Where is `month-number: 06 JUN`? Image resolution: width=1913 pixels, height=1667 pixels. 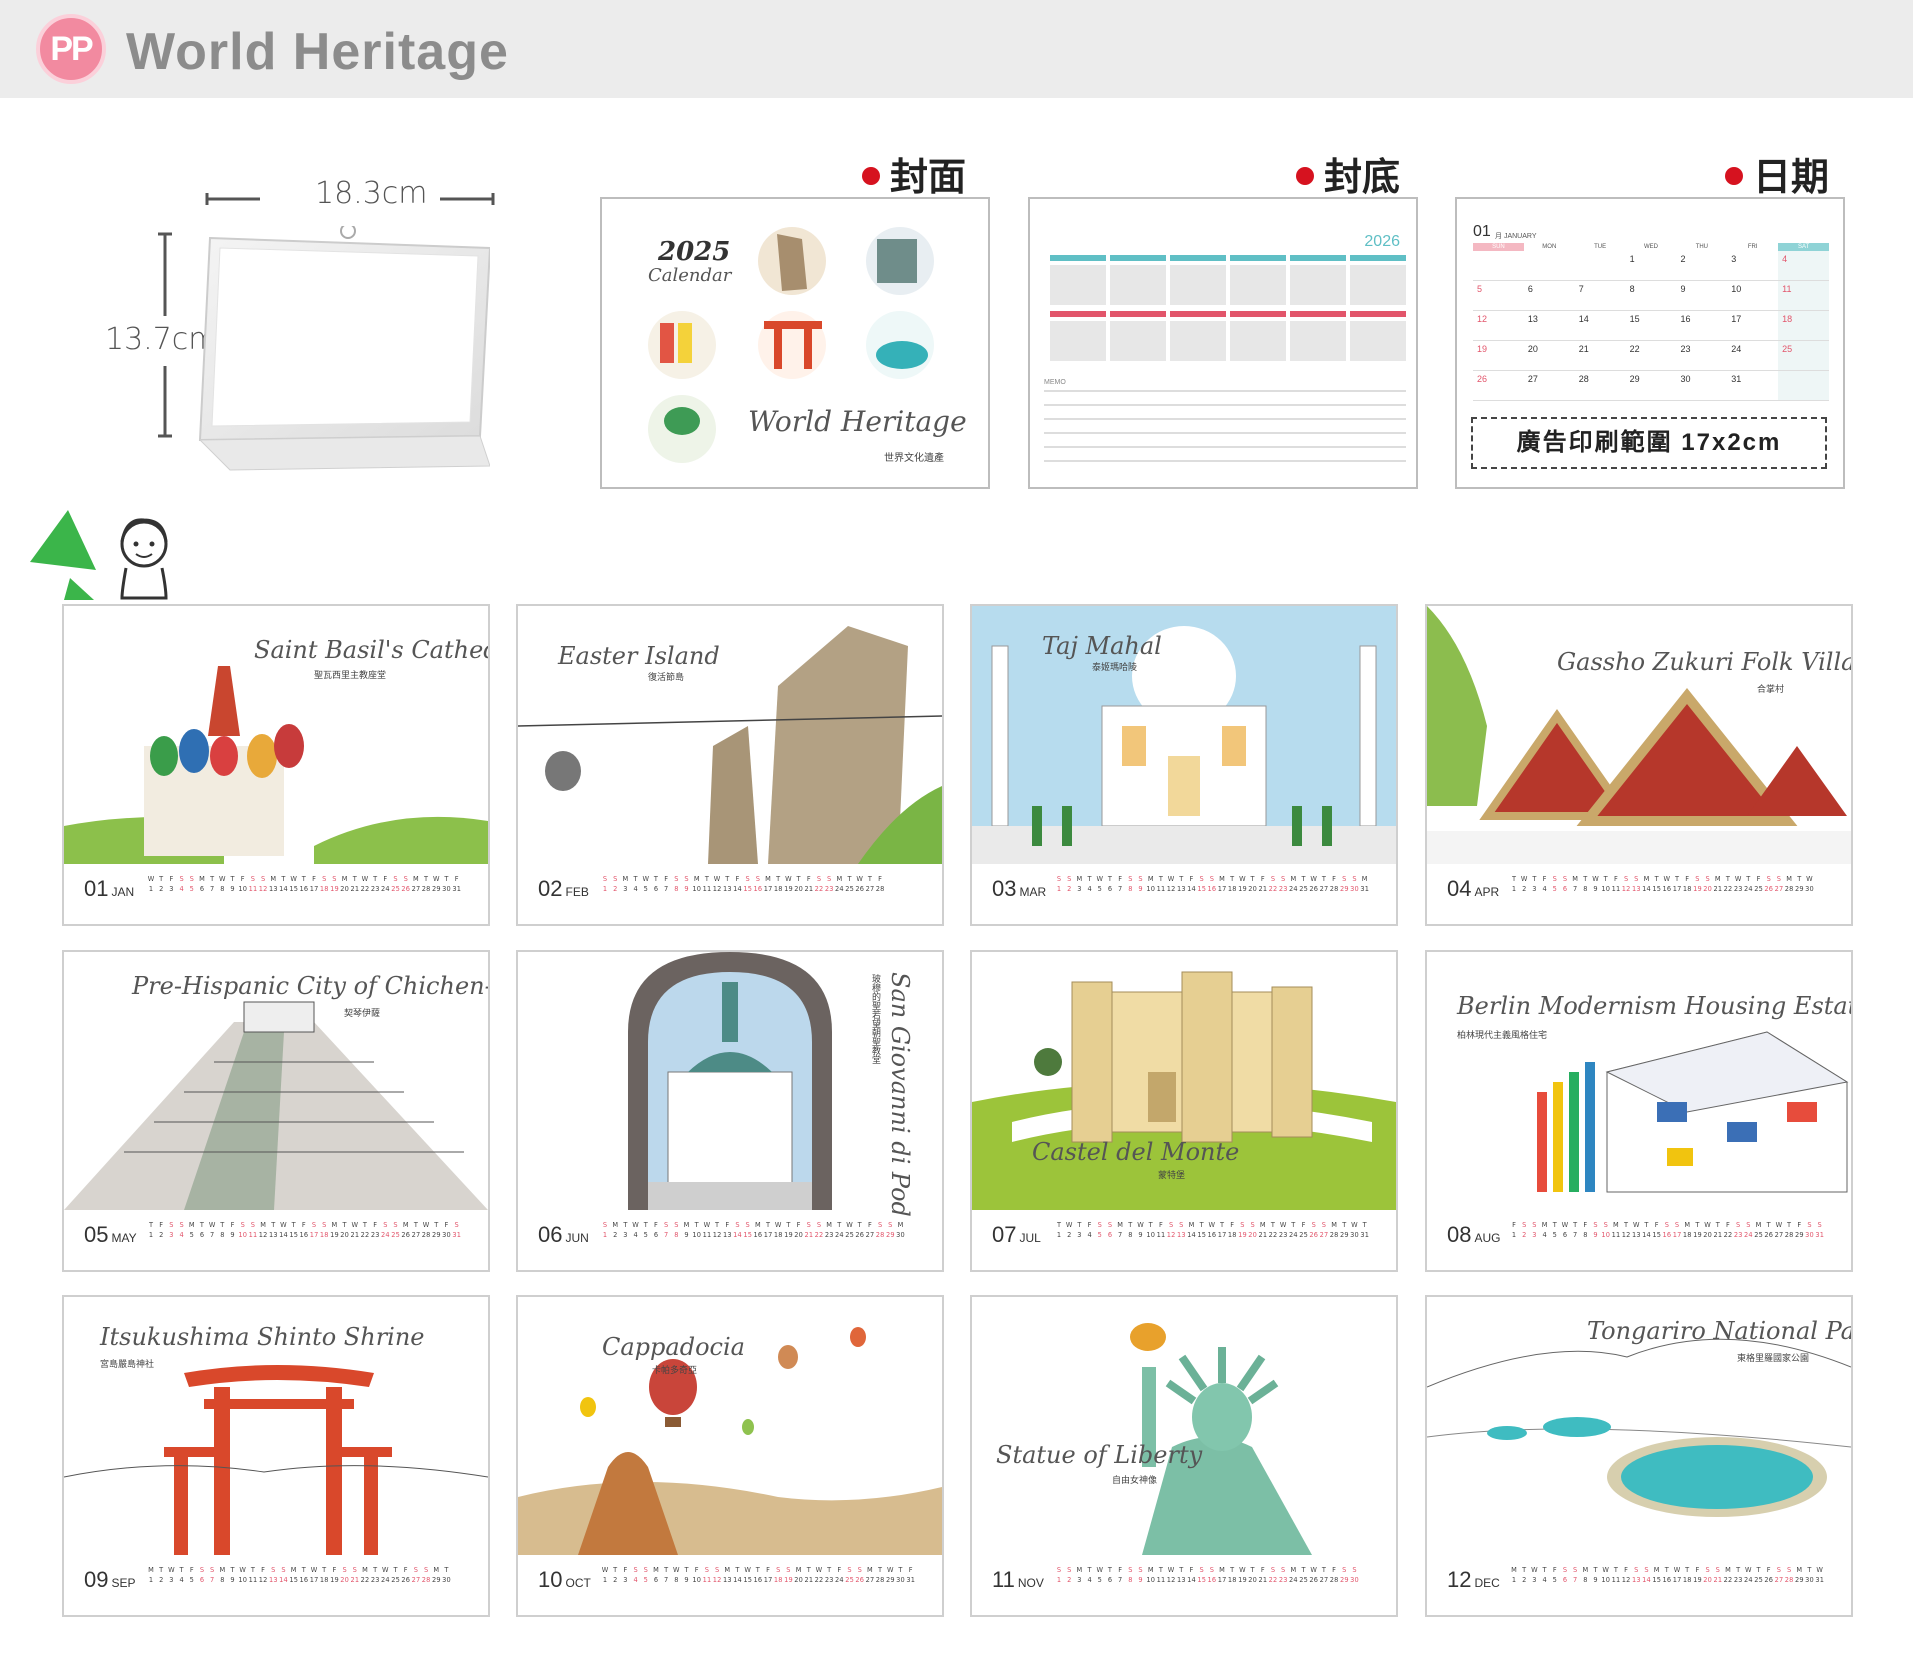 month-number: 06 JUN is located at coordinates (563, 1234).